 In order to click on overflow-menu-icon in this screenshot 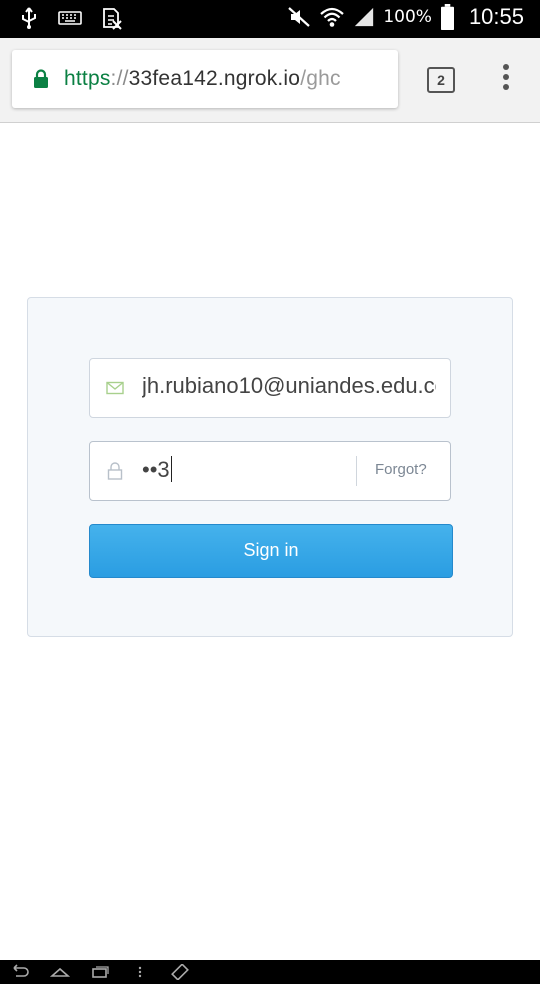, I will do `click(506, 79)`.